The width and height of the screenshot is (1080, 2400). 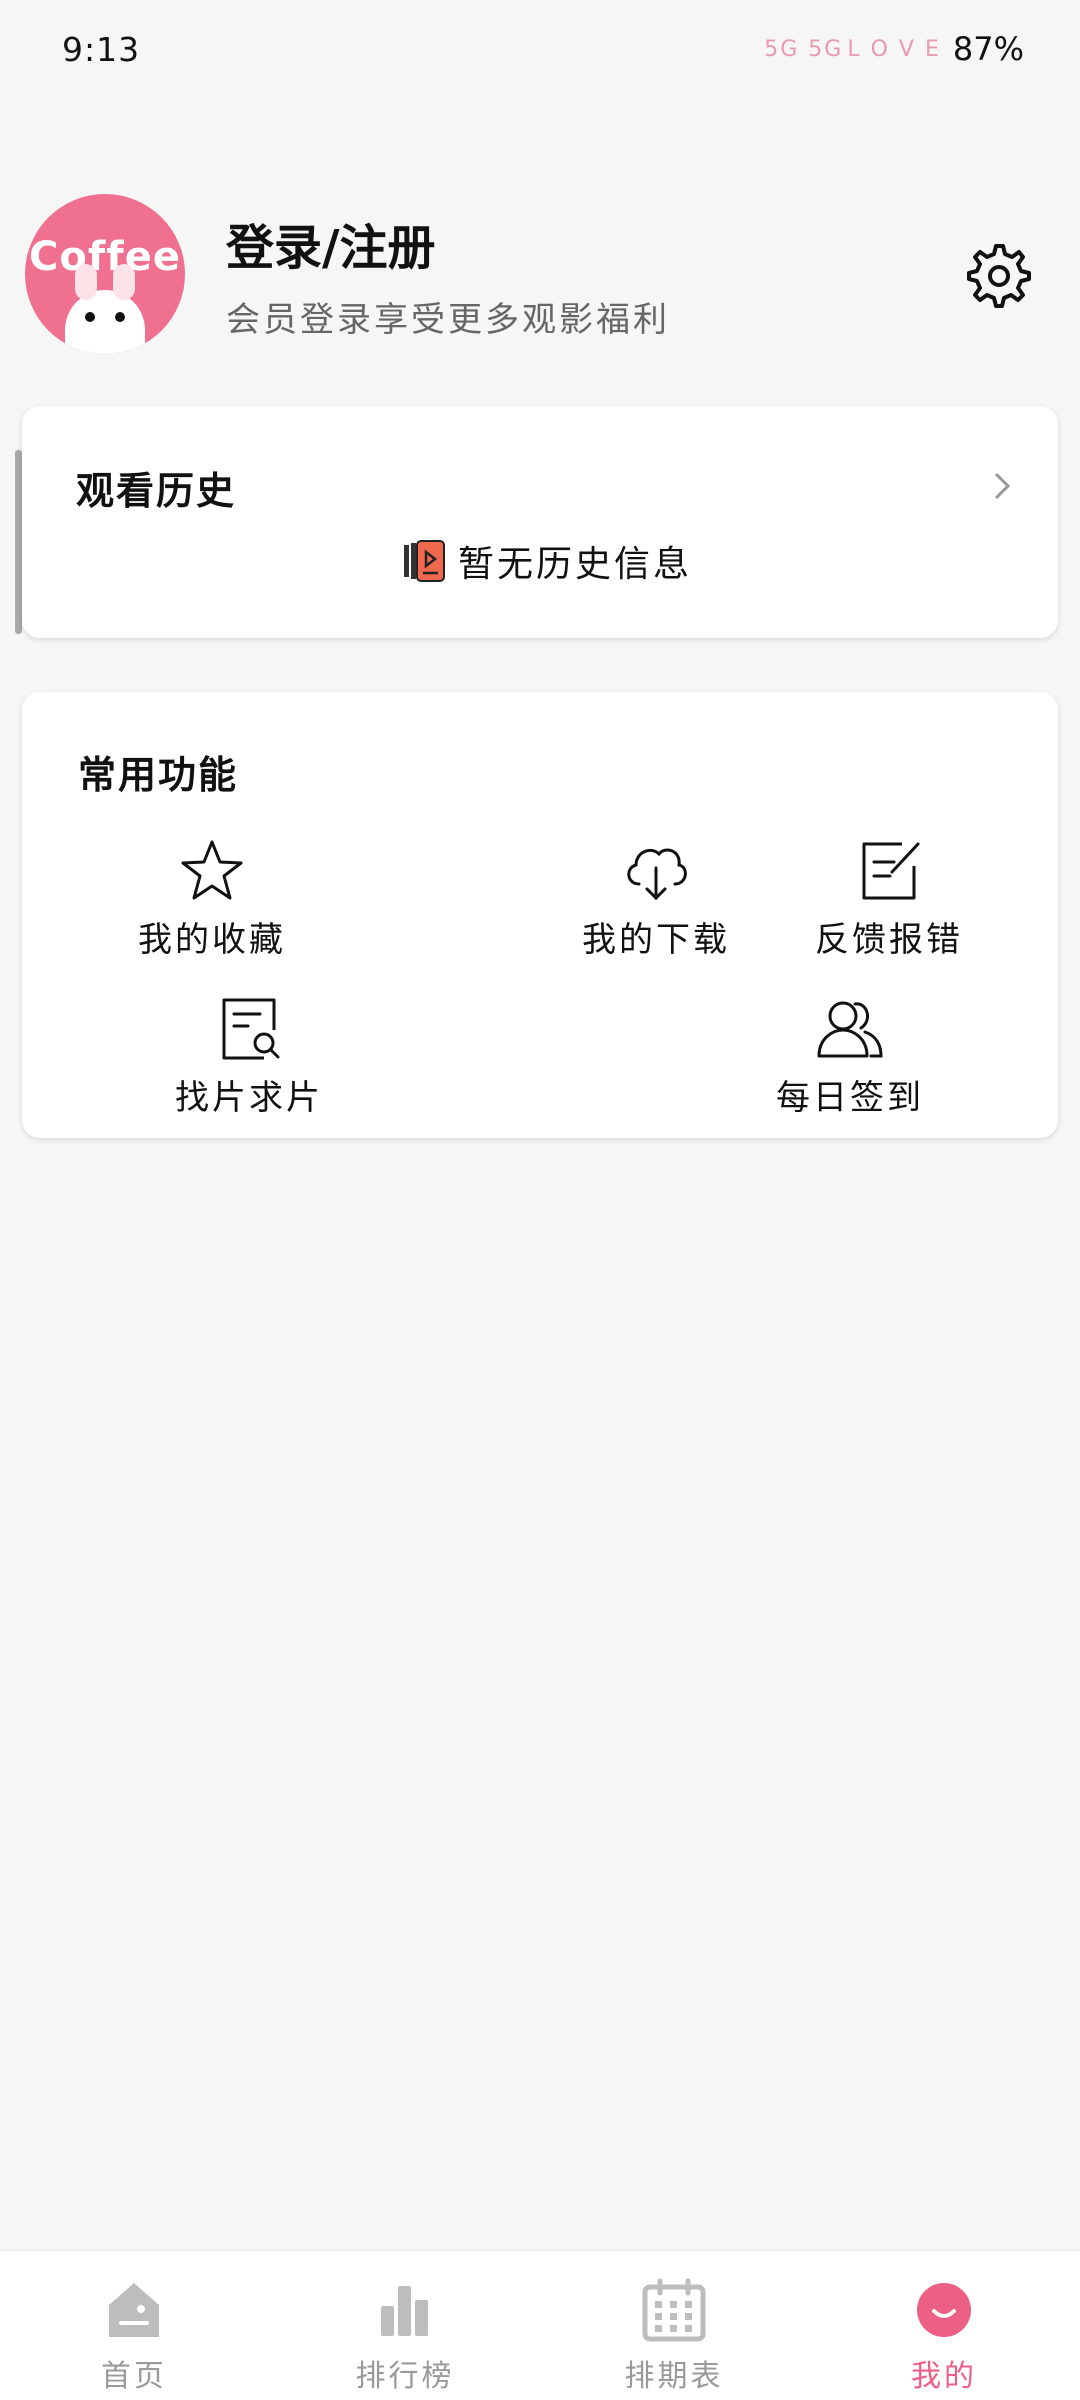 I want to click on nav-mine-label: 我的, so click(x=944, y=2376).